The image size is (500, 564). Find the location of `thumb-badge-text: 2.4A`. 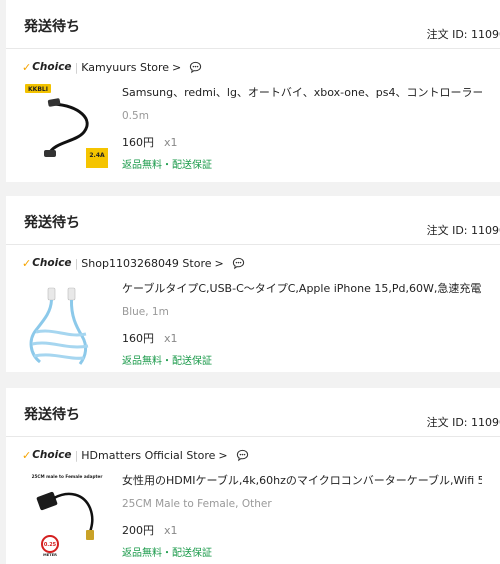

thumb-badge-text: 2.4A is located at coordinates (97, 155).